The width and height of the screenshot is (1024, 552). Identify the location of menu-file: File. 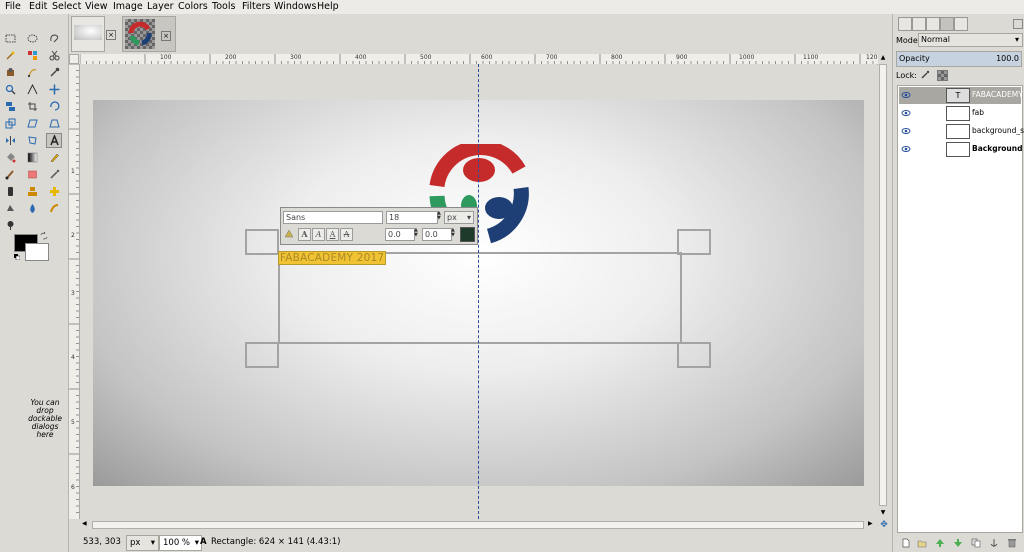
(13, 6).